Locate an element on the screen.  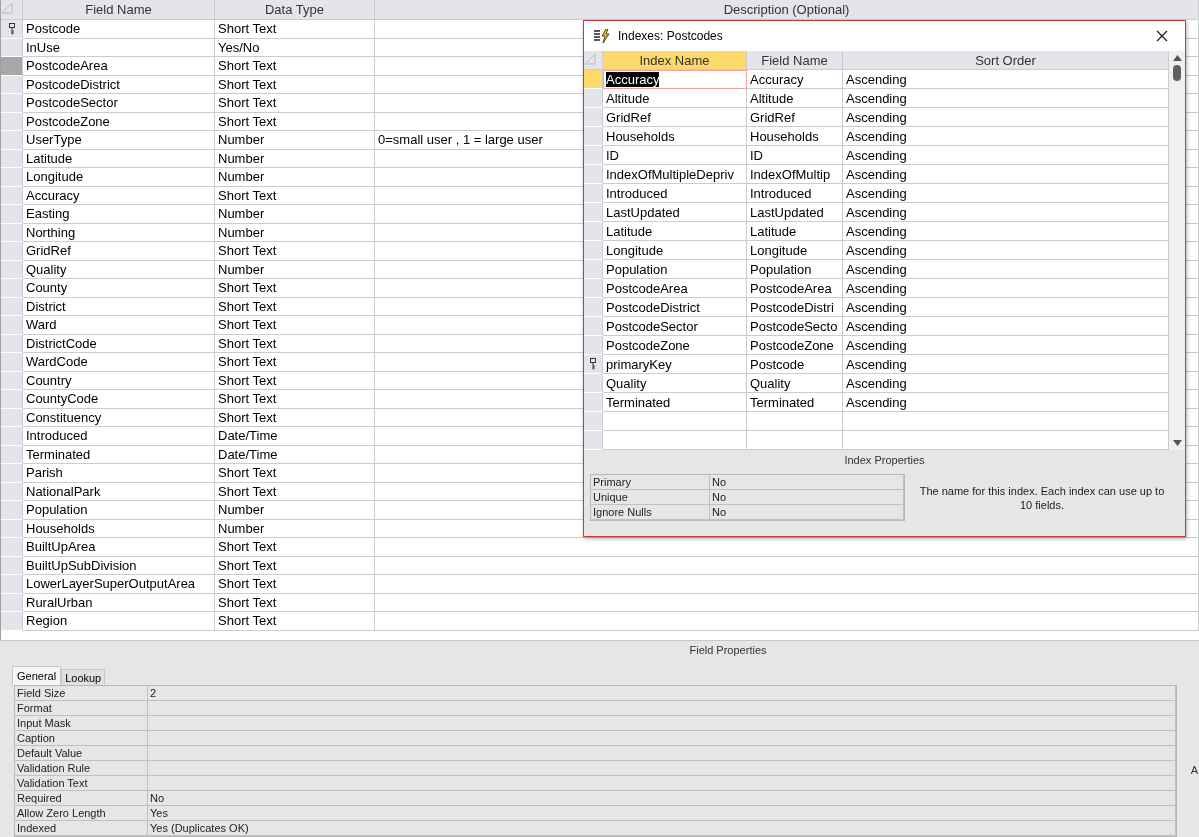
index-name-cell: Terminated is located at coordinates (675, 402).